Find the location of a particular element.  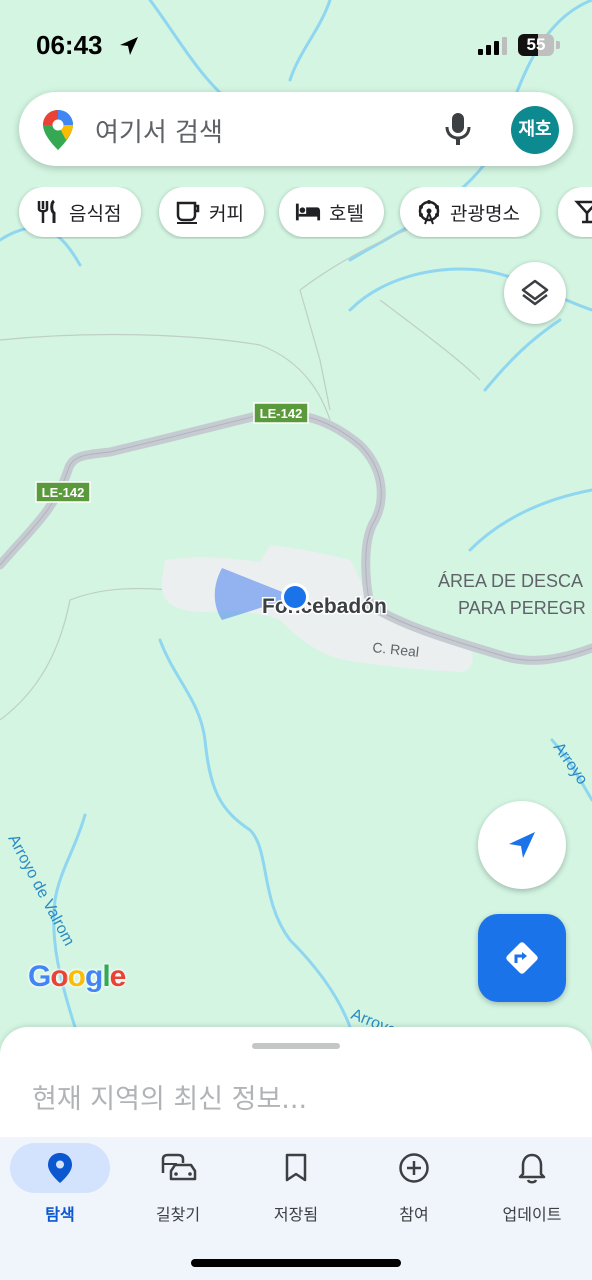

navigation-arrow-icon is located at coordinates (522, 845).